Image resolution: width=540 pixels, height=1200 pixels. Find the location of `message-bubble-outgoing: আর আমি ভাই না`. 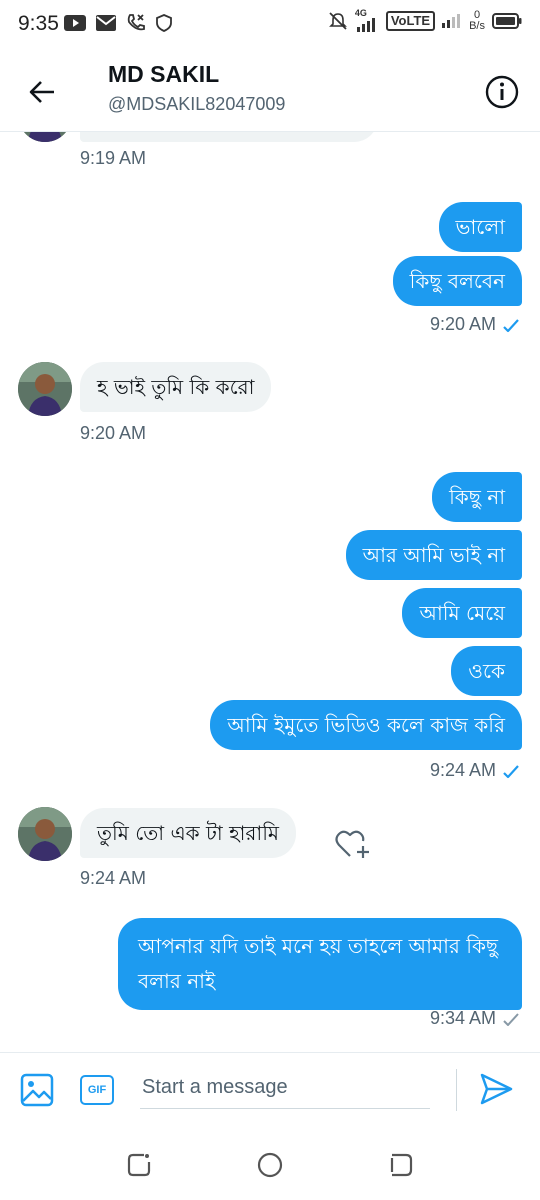

message-bubble-outgoing: আর আমি ভাই না is located at coordinates (433, 555).